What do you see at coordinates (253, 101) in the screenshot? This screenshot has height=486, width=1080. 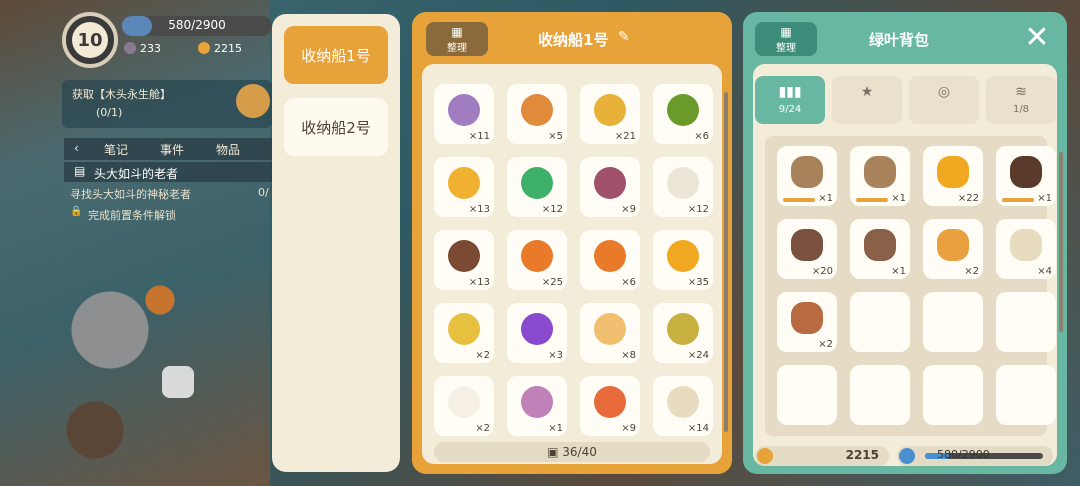 I see `quest-item-icon` at bounding box center [253, 101].